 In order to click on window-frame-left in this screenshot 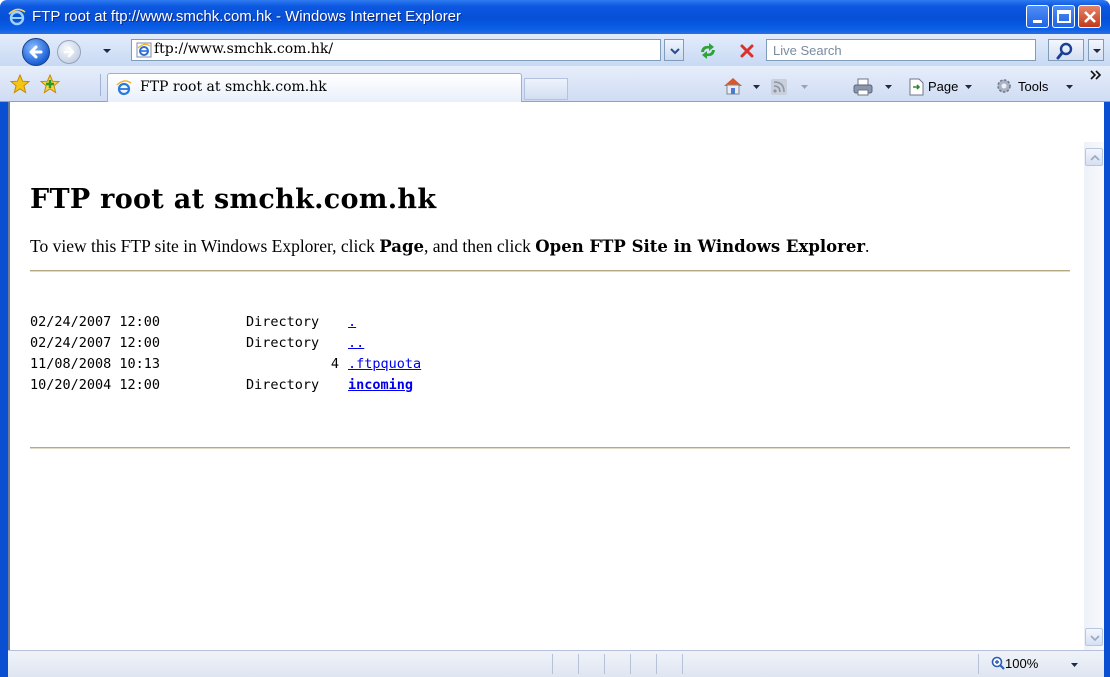, I will do `click(4, 355)`.